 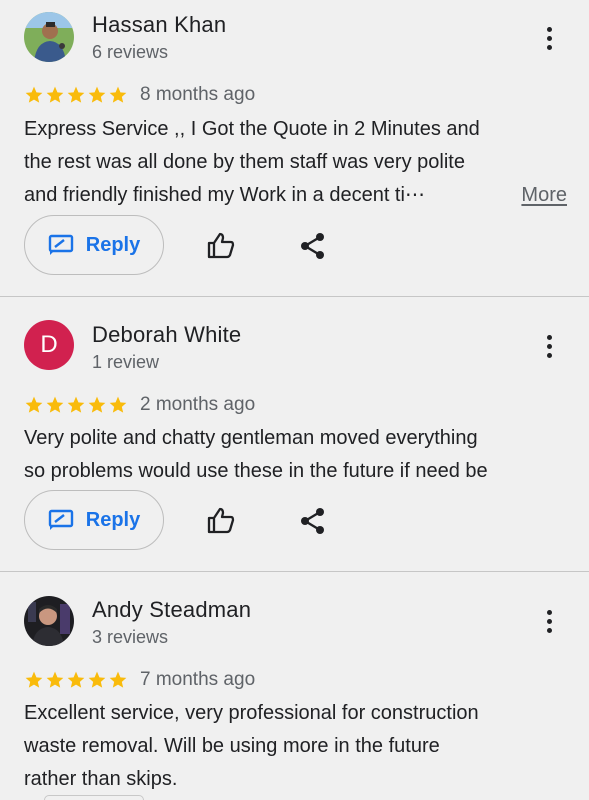 I want to click on rating-row: 8 months ago, so click(x=139, y=95).